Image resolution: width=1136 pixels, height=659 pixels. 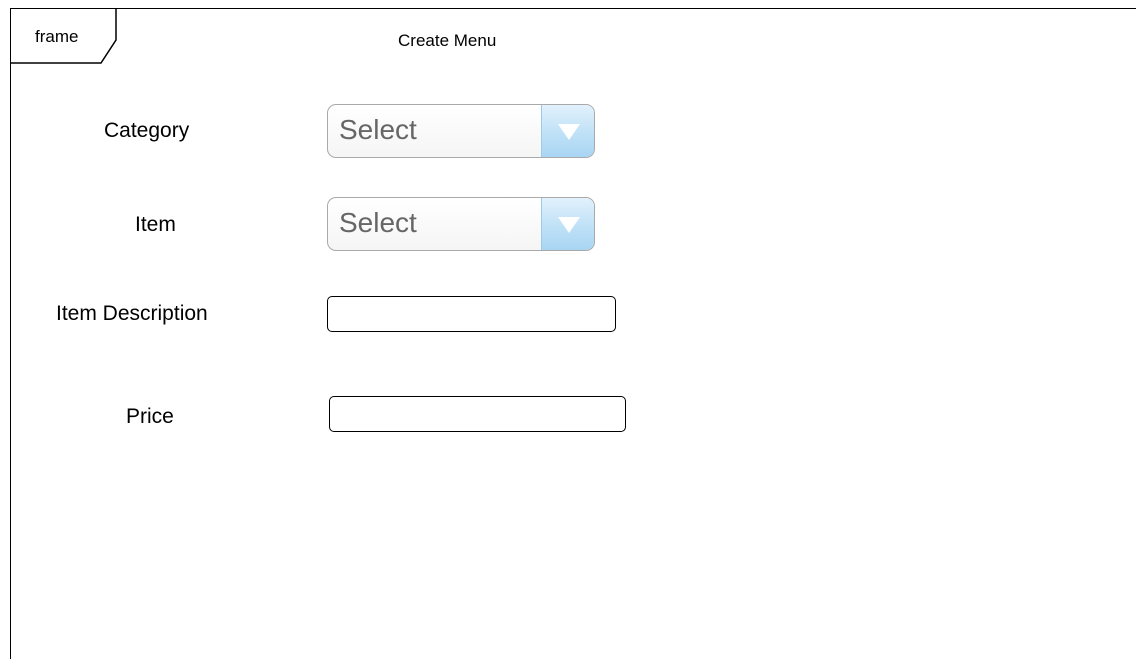 What do you see at coordinates (378, 129) in the screenshot?
I see `category-select-value: Select` at bounding box center [378, 129].